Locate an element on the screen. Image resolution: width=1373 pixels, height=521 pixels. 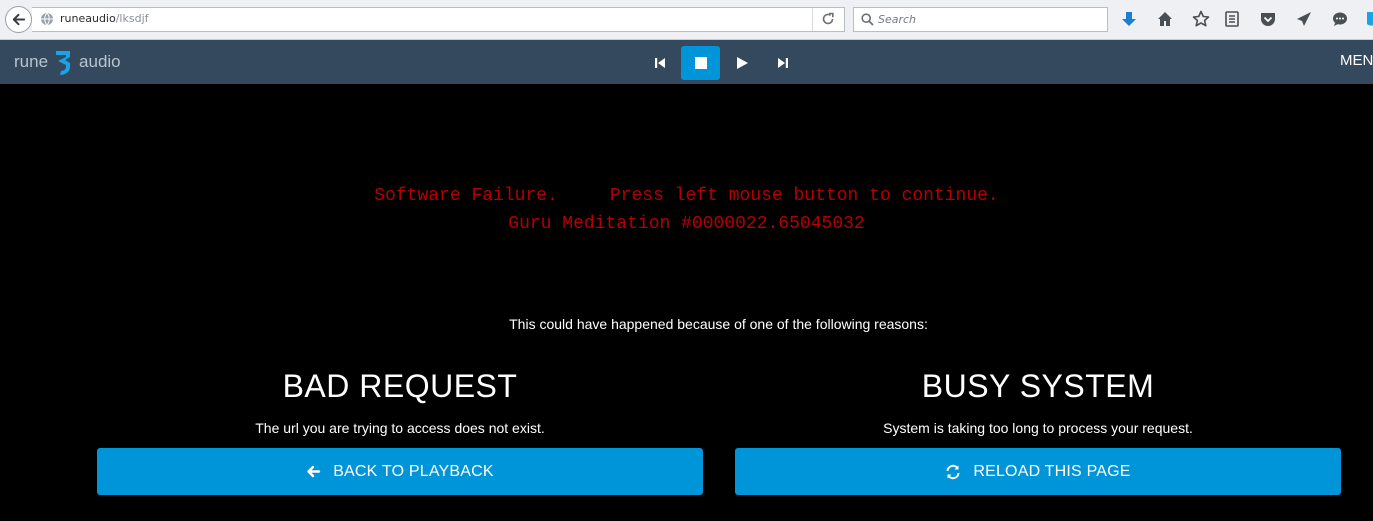
next-button is located at coordinates (782, 63).